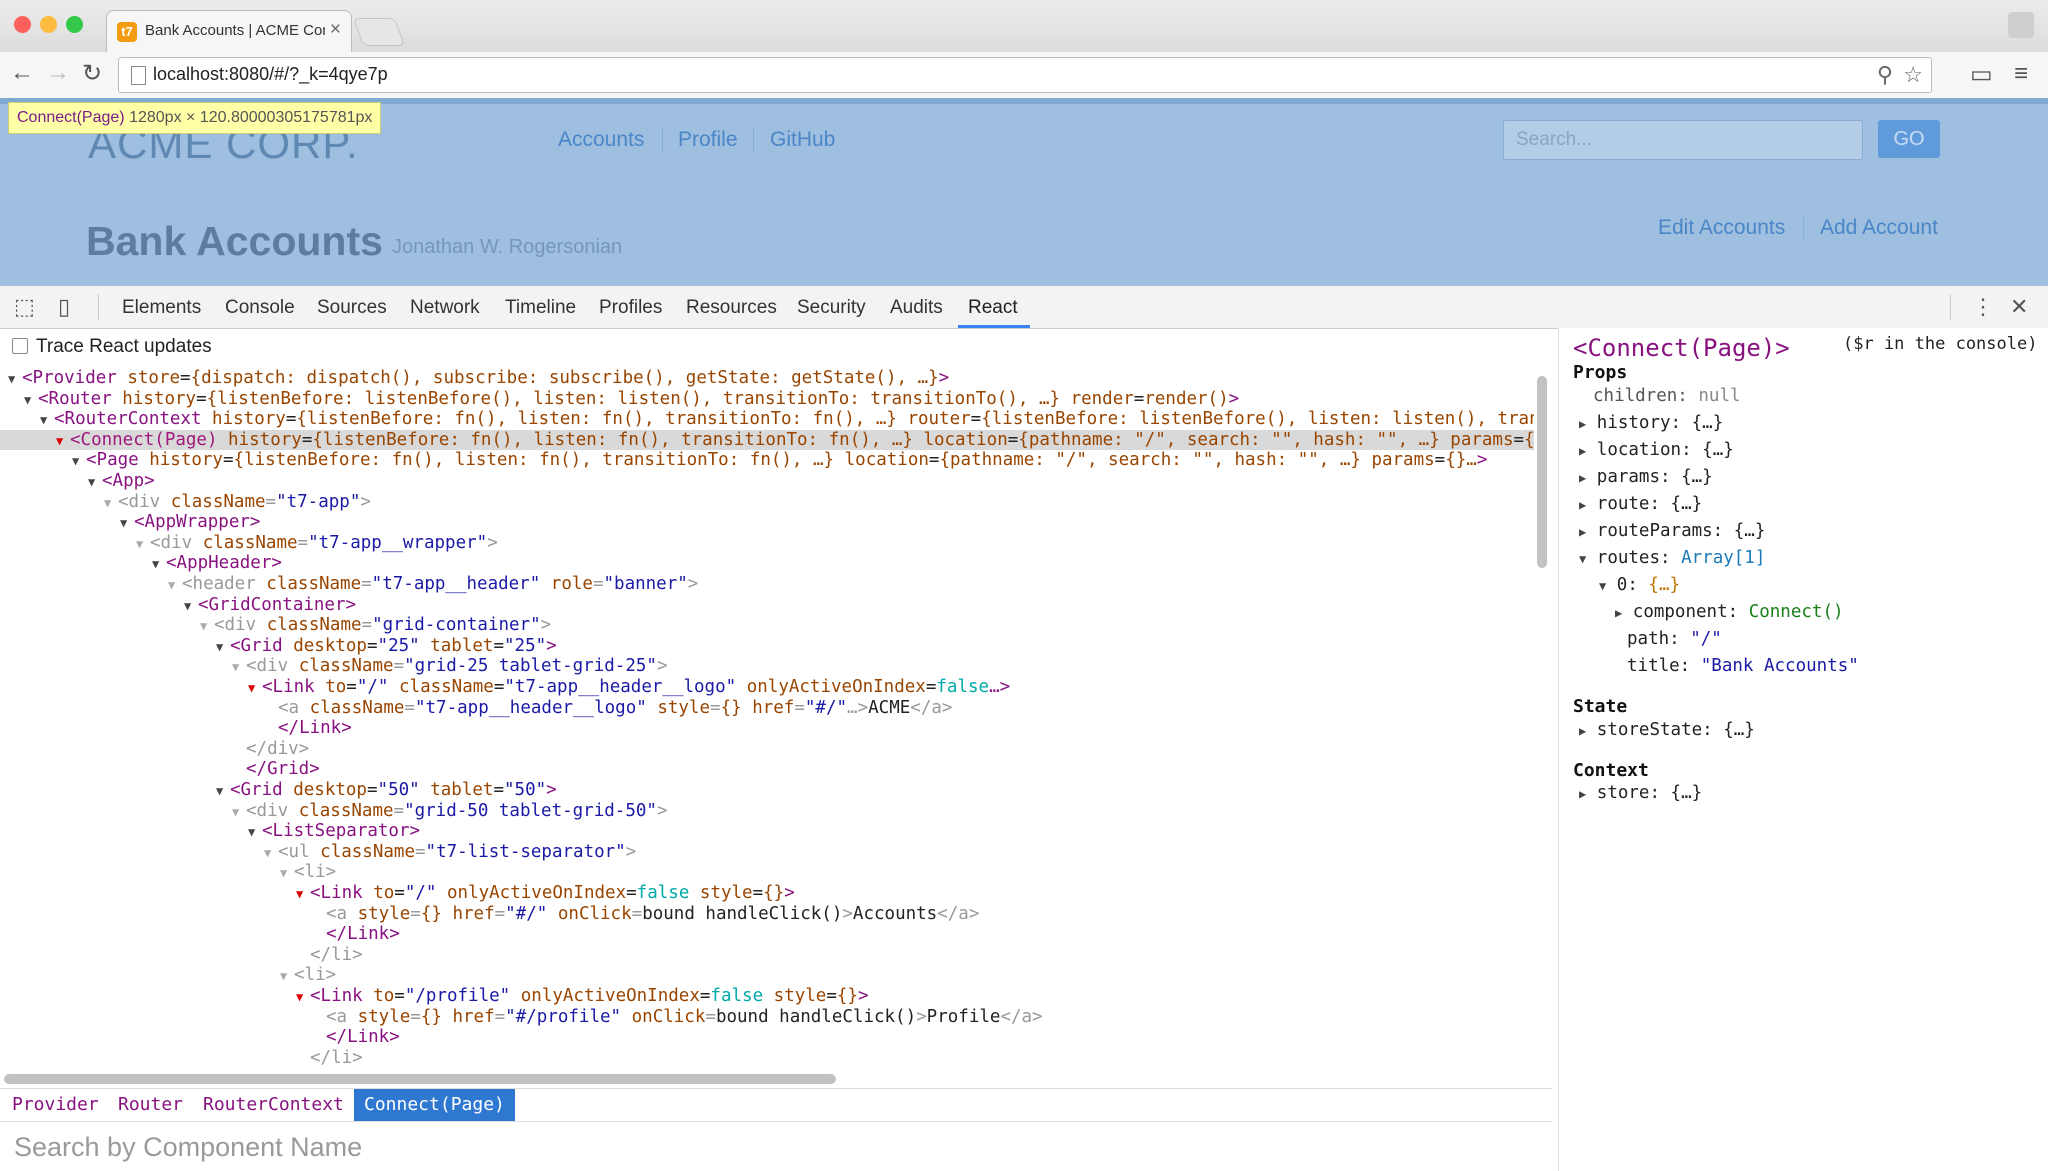  What do you see at coordinates (1885, 75) in the screenshot?
I see `zoom-icon: ⚲` at bounding box center [1885, 75].